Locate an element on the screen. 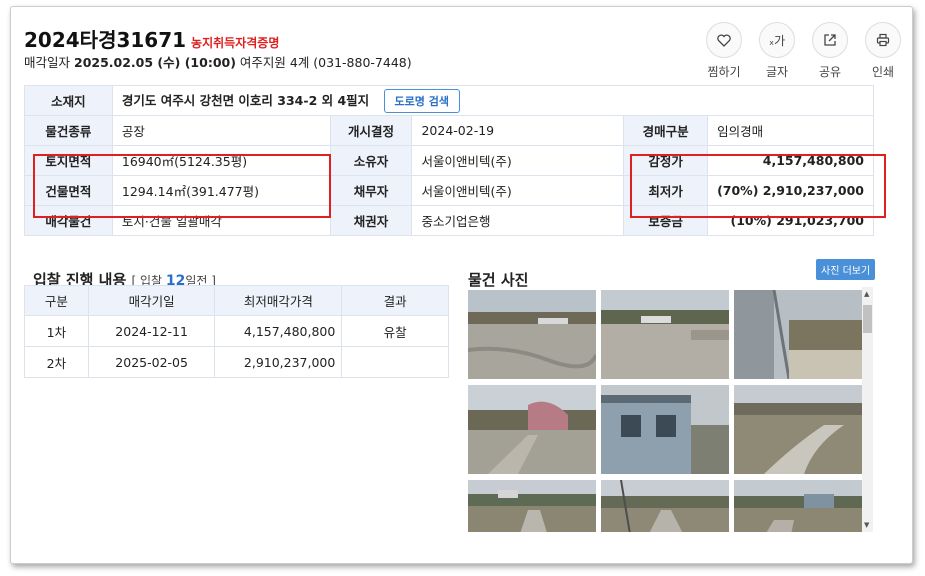  action-bar: 찜하기 ₓ가 글자 공유 인쇄 is located at coordinates (803, 51).